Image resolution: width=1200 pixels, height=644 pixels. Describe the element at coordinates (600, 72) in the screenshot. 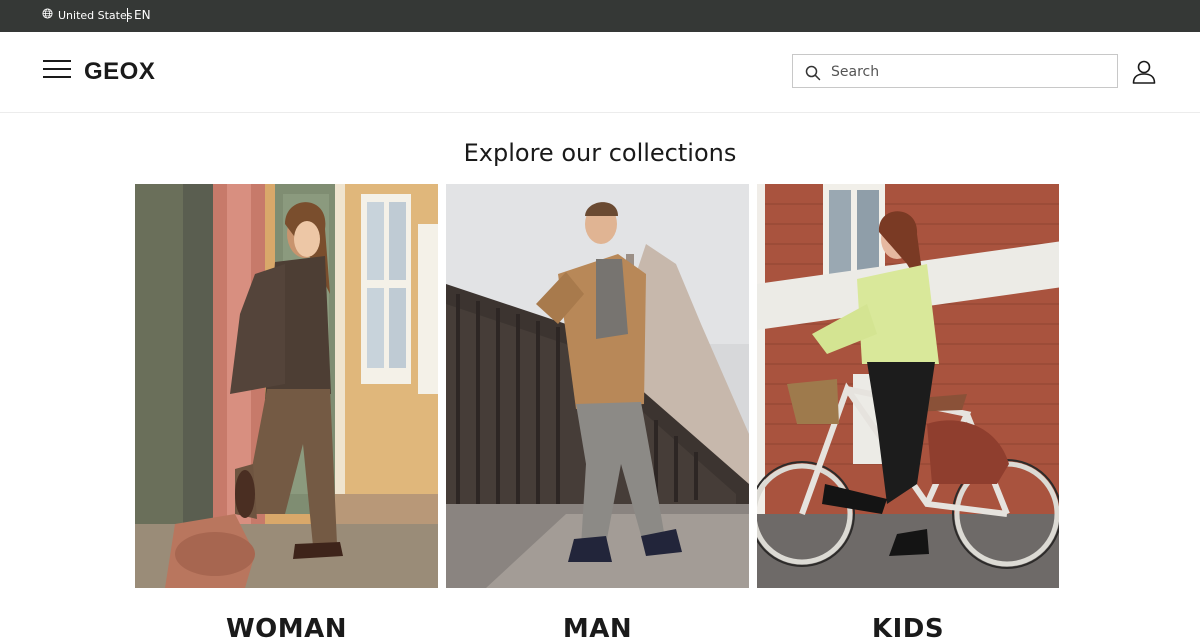

I see `site-header: GEOX` at that location.